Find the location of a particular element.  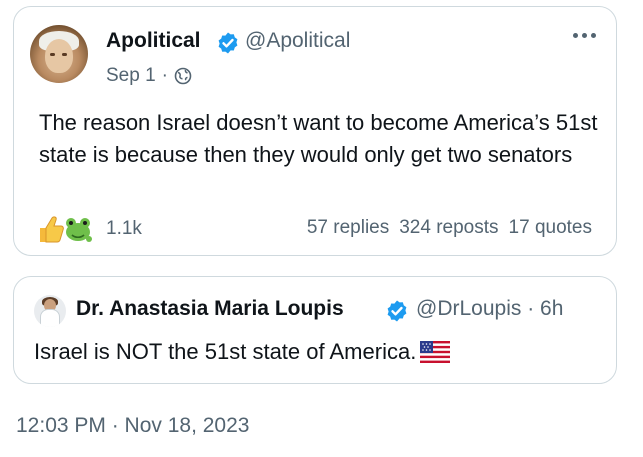

reposts-count: 324 reposts is located at coordinates (448, 228).